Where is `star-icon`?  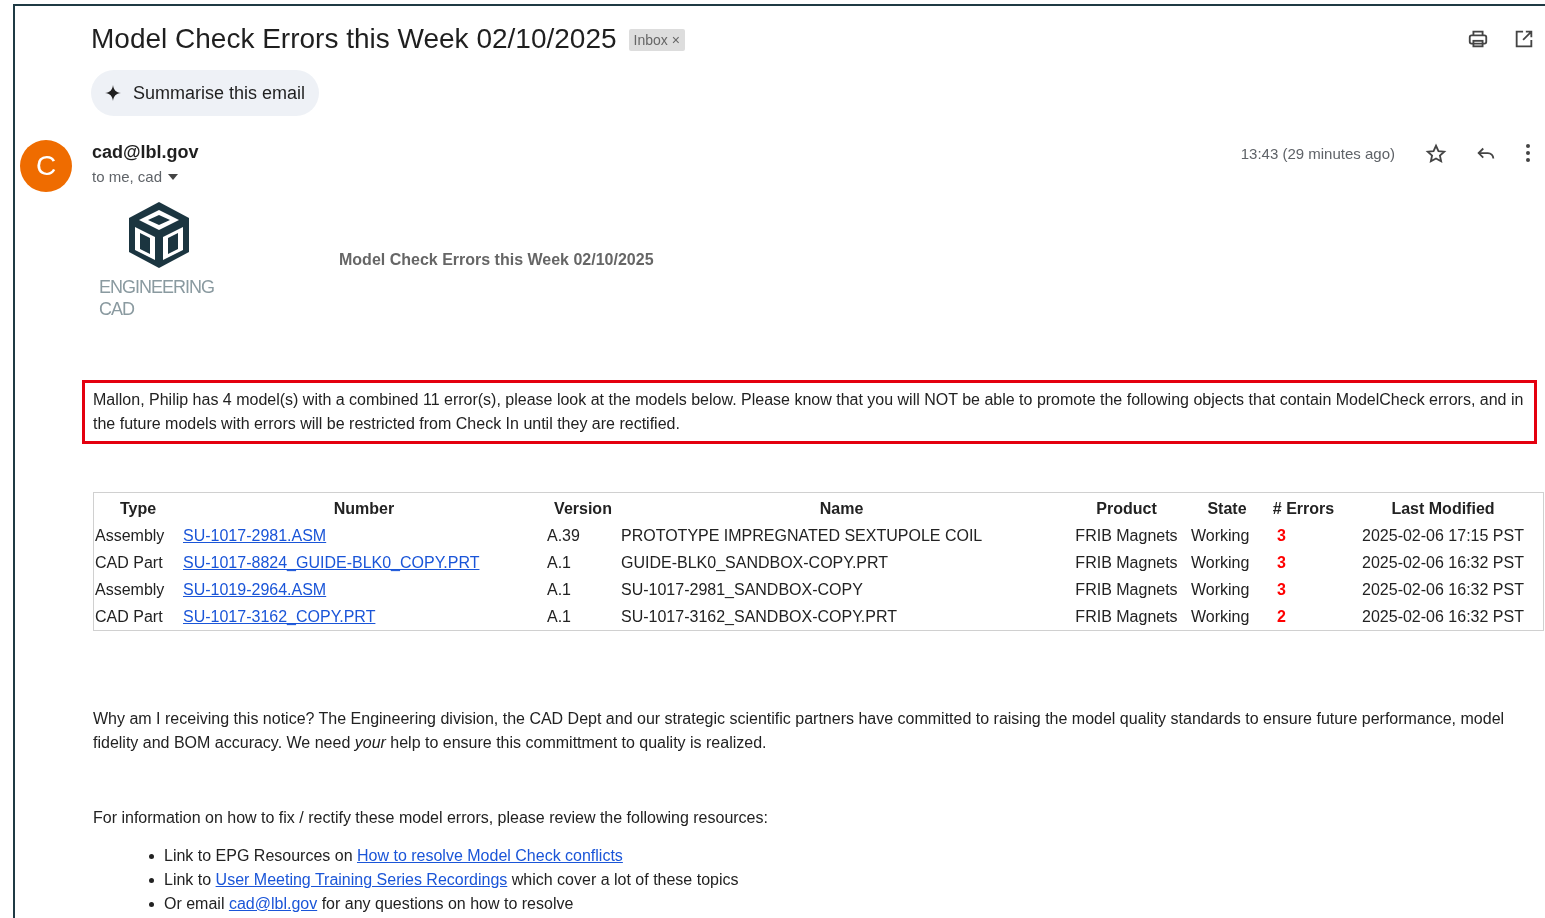 star-icon is located at coordinates (1436, 154).